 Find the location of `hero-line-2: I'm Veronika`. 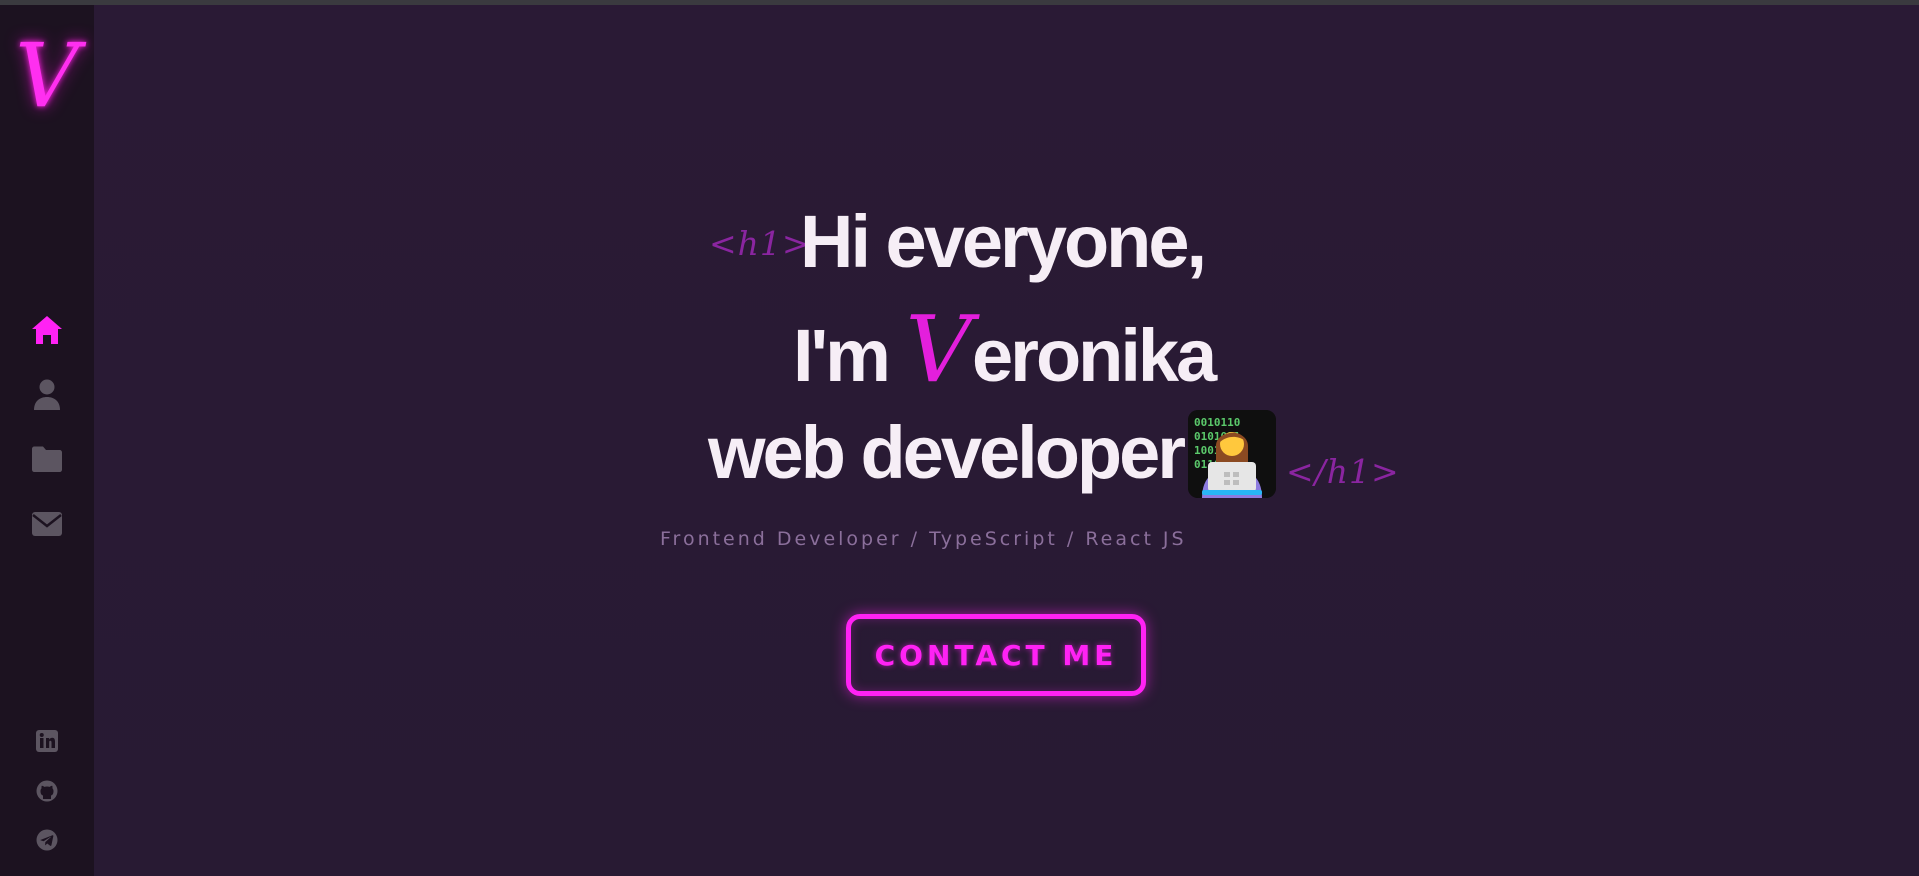

hero-line-2: I'm Veronika is located at coordinates (1005, 350).